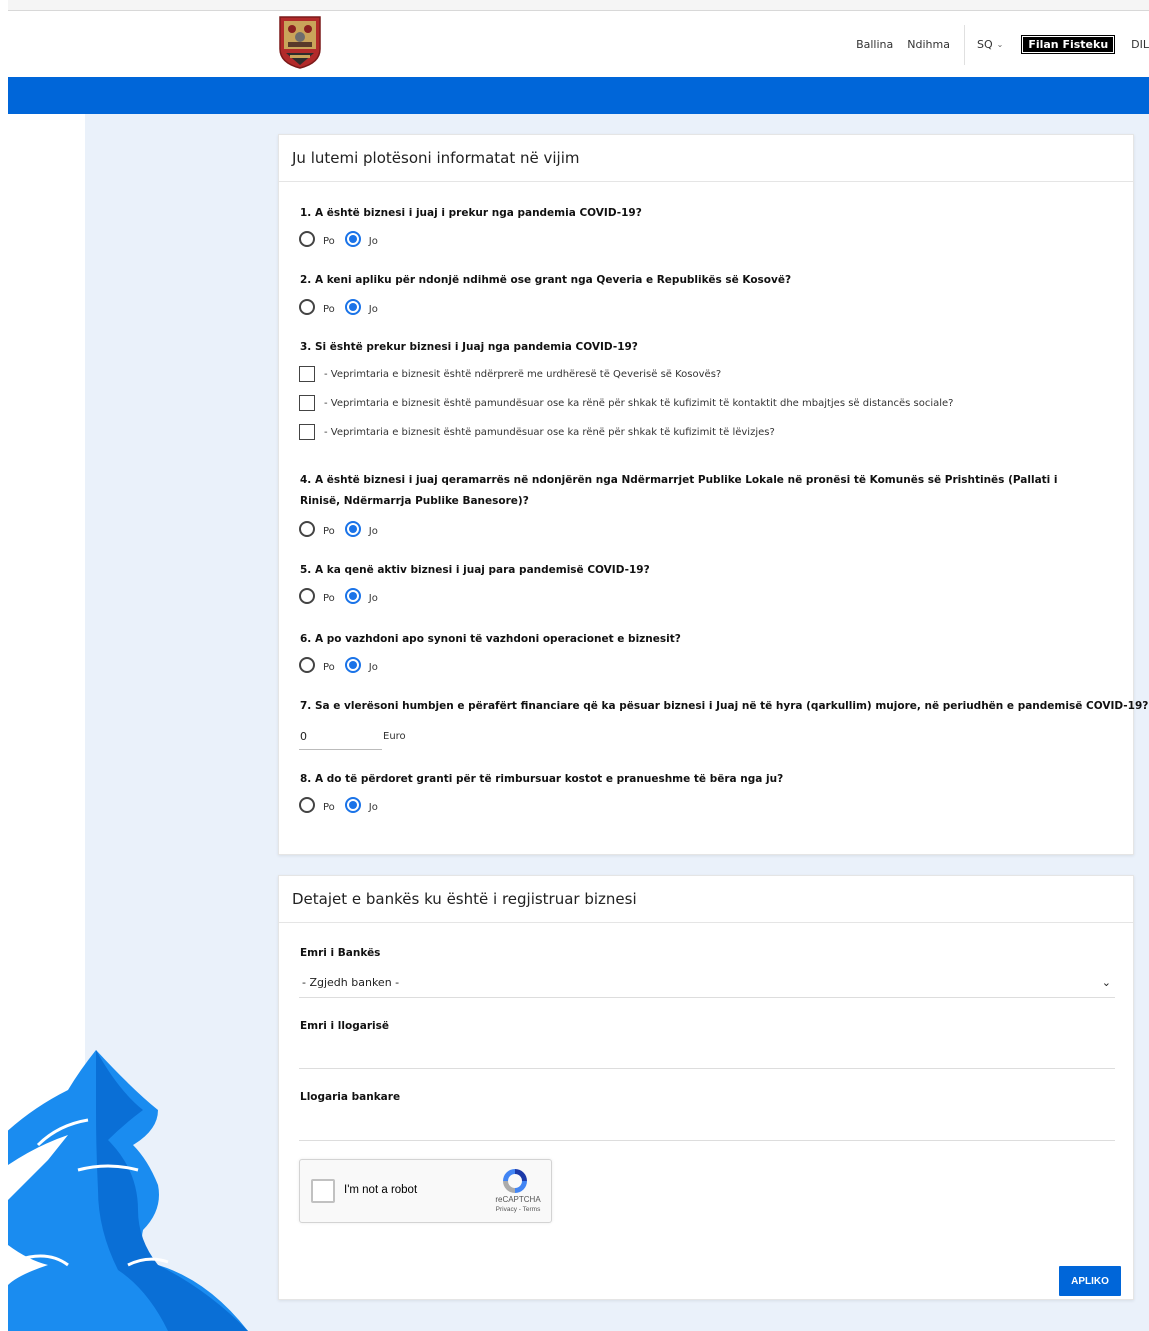 The width and height of the screenshot is (1149, 1331). I want to click on top-nav: Ballina Ndihma SQ ⌄ Filan Fisteku DIL, so click(1002, 44).